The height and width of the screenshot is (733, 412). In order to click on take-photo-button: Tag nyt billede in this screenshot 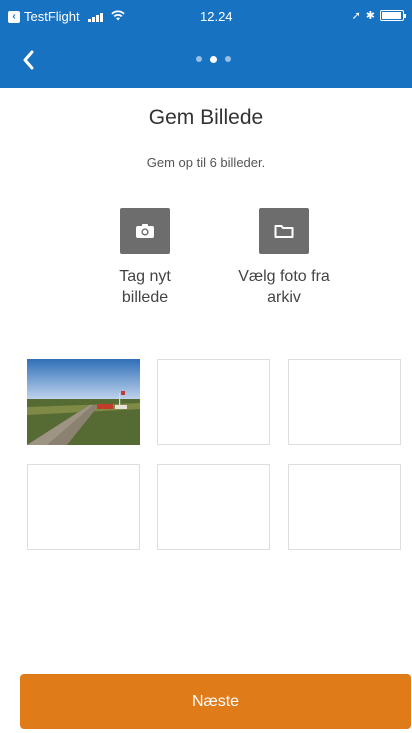, I will do `click(145, 258)`.